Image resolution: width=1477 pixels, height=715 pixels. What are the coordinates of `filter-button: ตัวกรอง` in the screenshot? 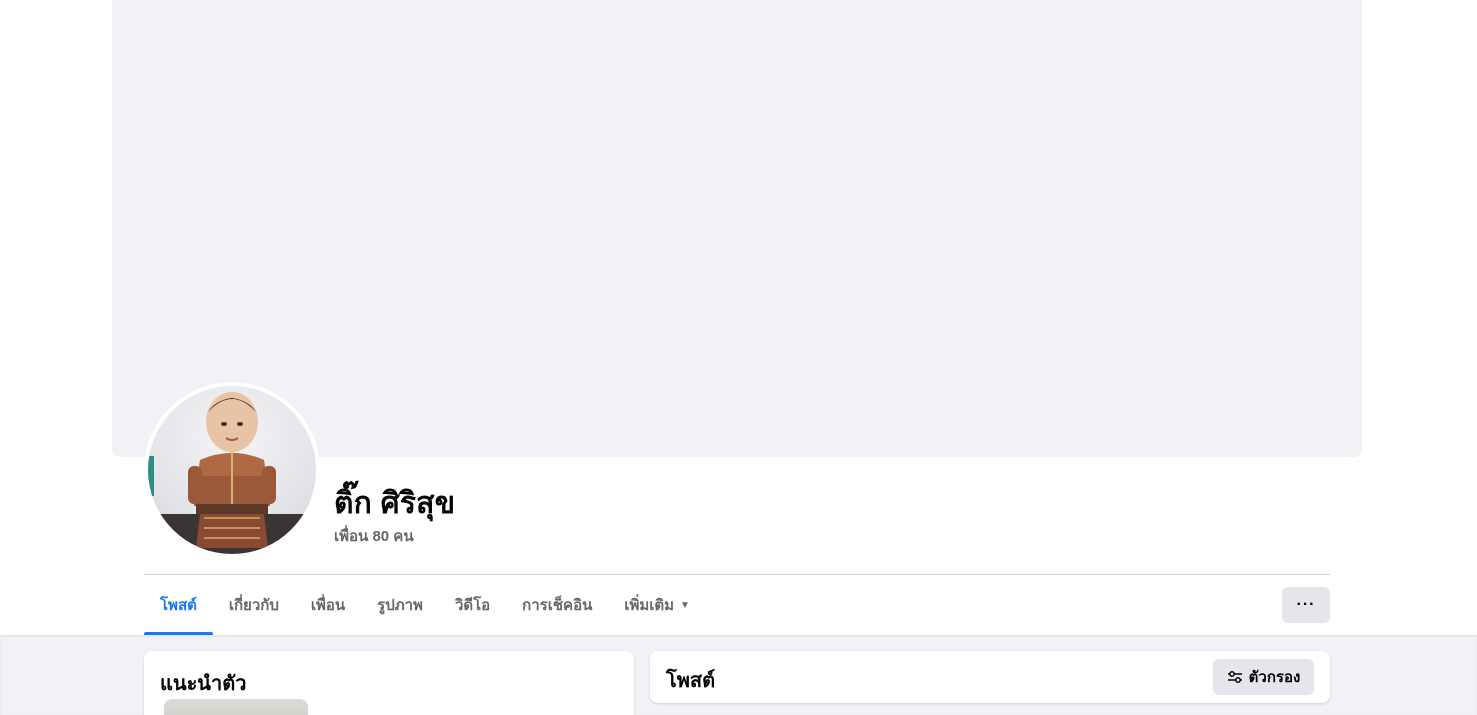 It's located at (1263, 677).